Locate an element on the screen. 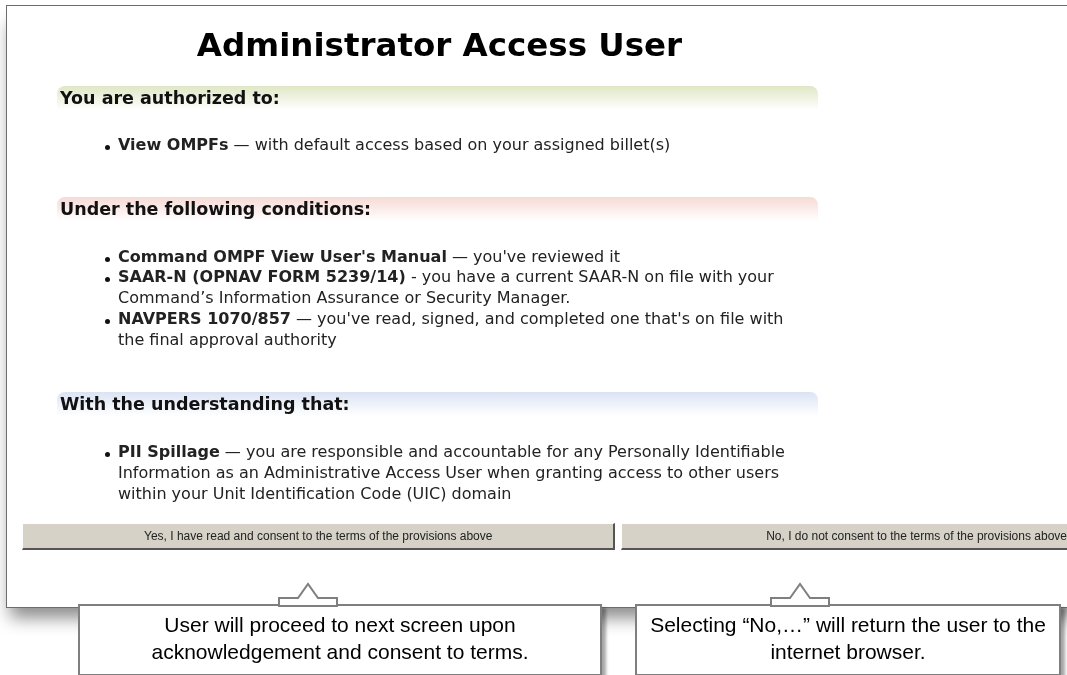  section-heading: With the understanding that: is located at coordinates (437, 404).